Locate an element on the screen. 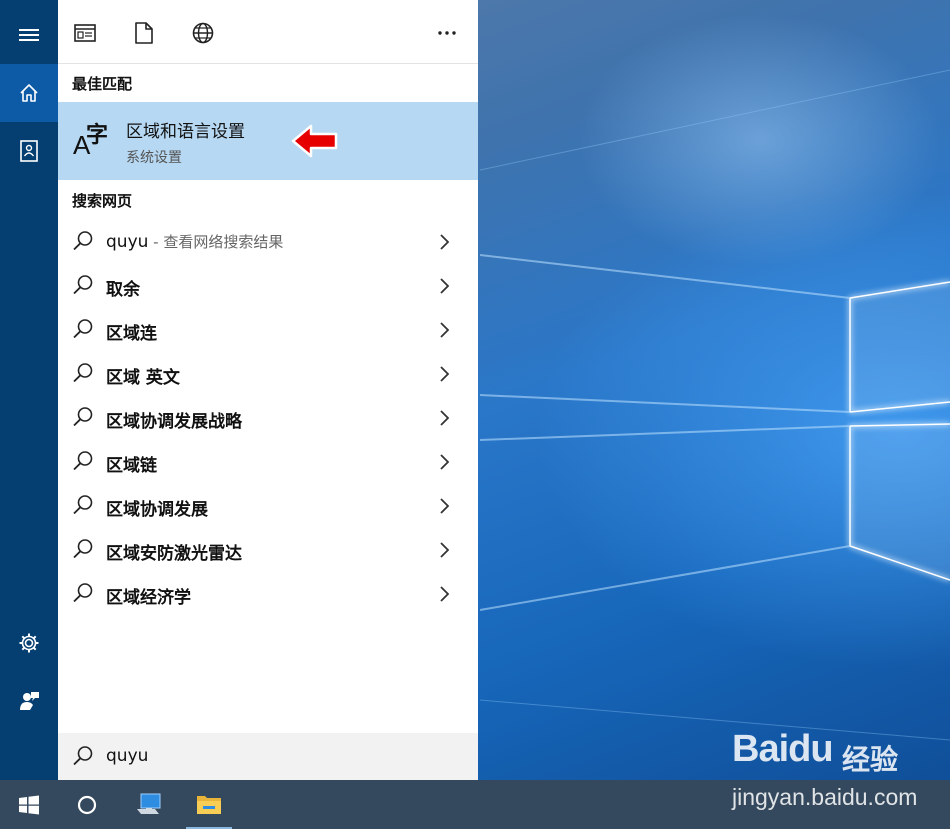 This screenshot has height=829, width=950. documents-filter-icon is located at coordinates (144, 33).